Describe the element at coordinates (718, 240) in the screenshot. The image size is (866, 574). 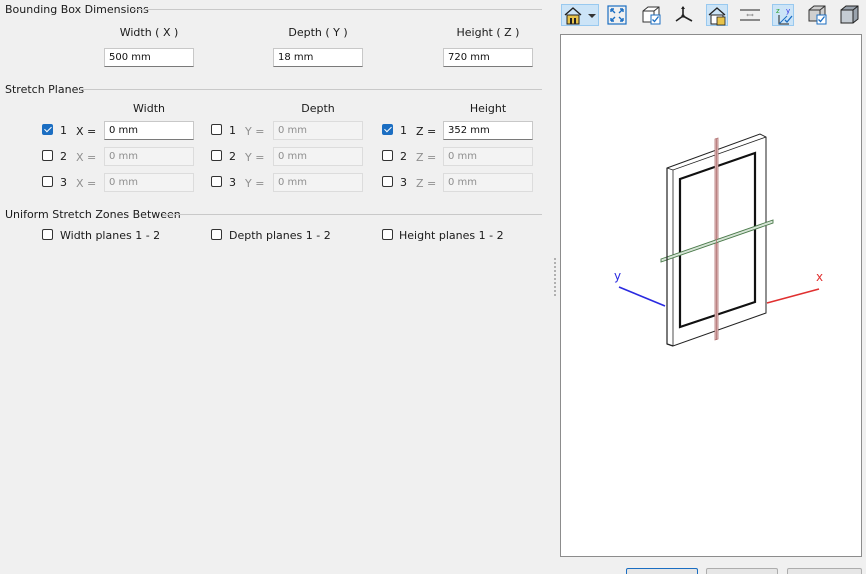
I see `panel-3d-preview: y x` at that location.